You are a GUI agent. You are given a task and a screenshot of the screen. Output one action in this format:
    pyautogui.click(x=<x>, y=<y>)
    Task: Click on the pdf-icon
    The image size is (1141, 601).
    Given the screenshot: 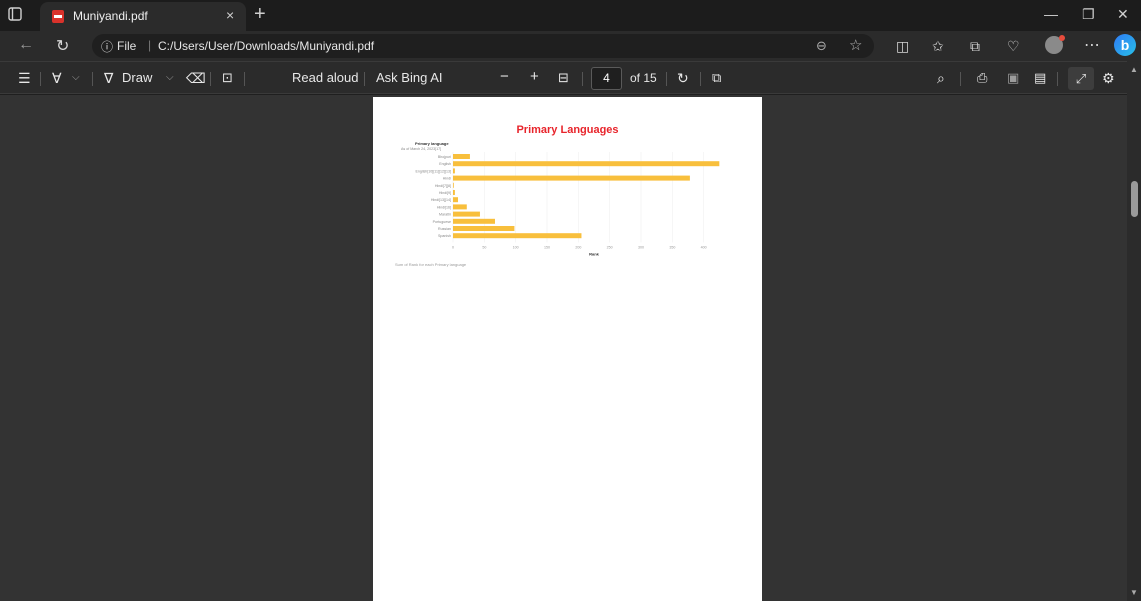 What is the action you would take?
    pyautogui.click(x=58, y=16)
    